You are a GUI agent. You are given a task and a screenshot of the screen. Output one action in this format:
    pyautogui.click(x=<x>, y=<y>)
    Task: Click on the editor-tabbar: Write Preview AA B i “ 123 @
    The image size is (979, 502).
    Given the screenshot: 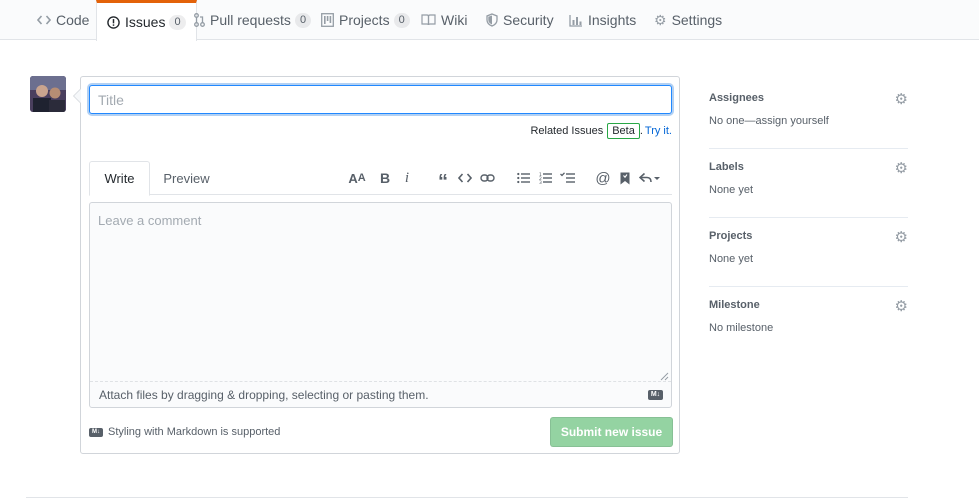 What is the action you would take?
    pyautogui.click(x=380, y=178)
    